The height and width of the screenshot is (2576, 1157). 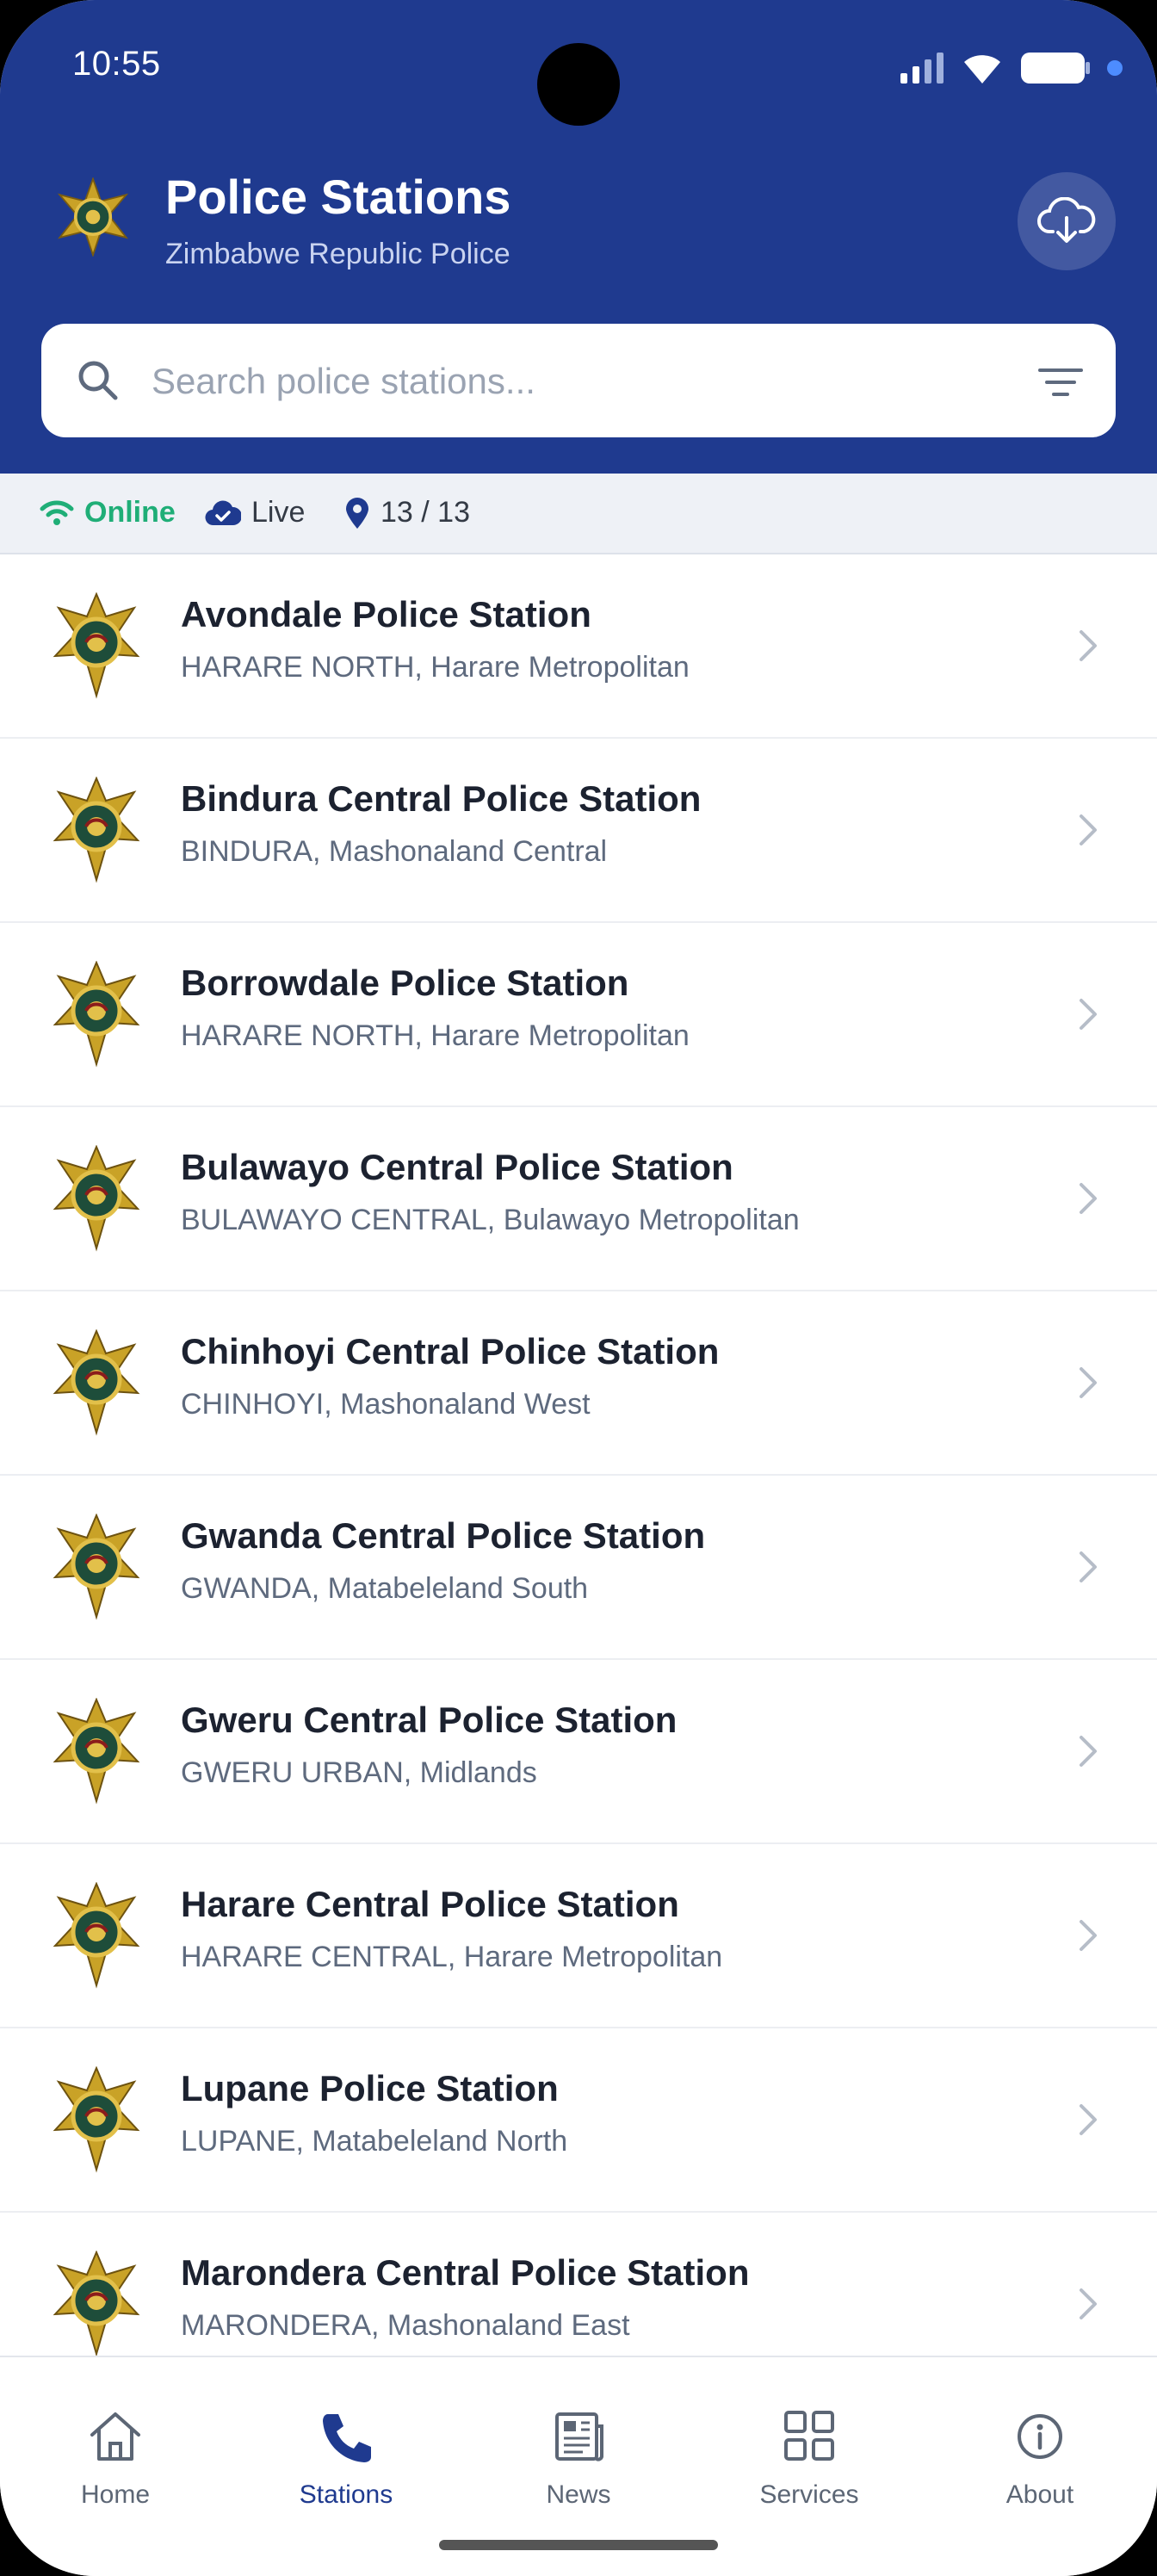 I want to click on count-label: 13 / 13, so click(x=425, y=513).